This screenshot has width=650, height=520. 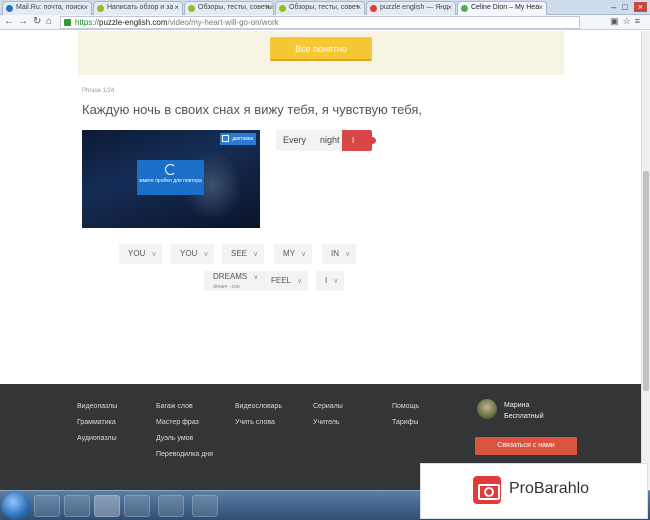 What do you see at coordinates (405, 423) in the screenshot?
I see `footer-link: Тарифы` at bounding box center [405, 423].